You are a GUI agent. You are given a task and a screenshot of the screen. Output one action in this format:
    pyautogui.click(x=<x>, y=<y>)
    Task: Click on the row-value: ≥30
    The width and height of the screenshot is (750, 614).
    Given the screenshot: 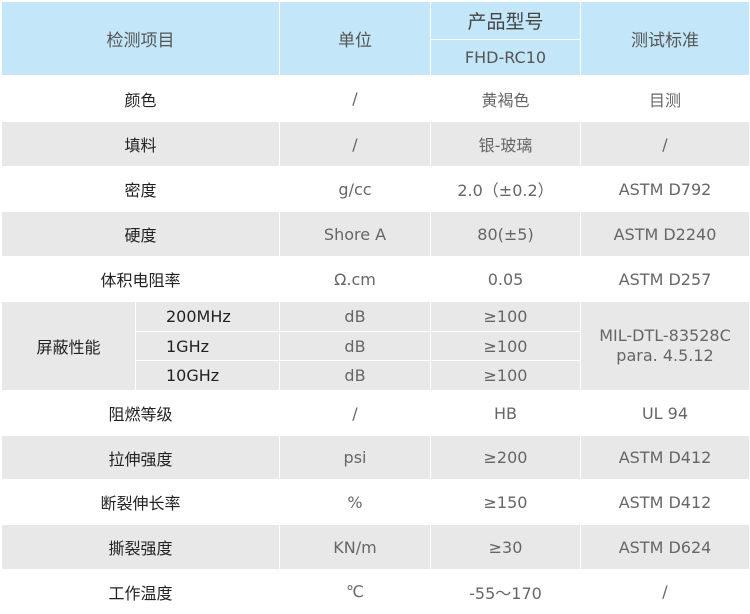 What is the action you would take?
    pyautogui.click(x=505, y=547)
    